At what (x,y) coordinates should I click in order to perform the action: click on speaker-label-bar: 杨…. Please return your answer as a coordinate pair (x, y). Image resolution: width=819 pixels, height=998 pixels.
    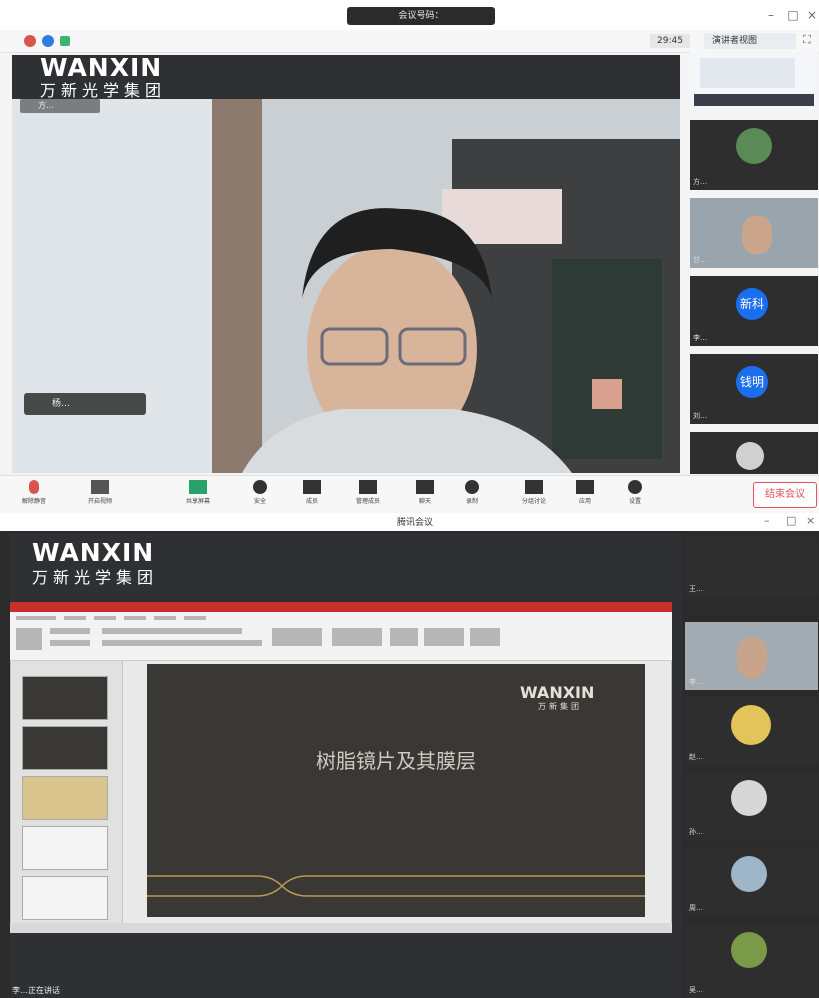
    Looking at the image, I should click on (85, 404).